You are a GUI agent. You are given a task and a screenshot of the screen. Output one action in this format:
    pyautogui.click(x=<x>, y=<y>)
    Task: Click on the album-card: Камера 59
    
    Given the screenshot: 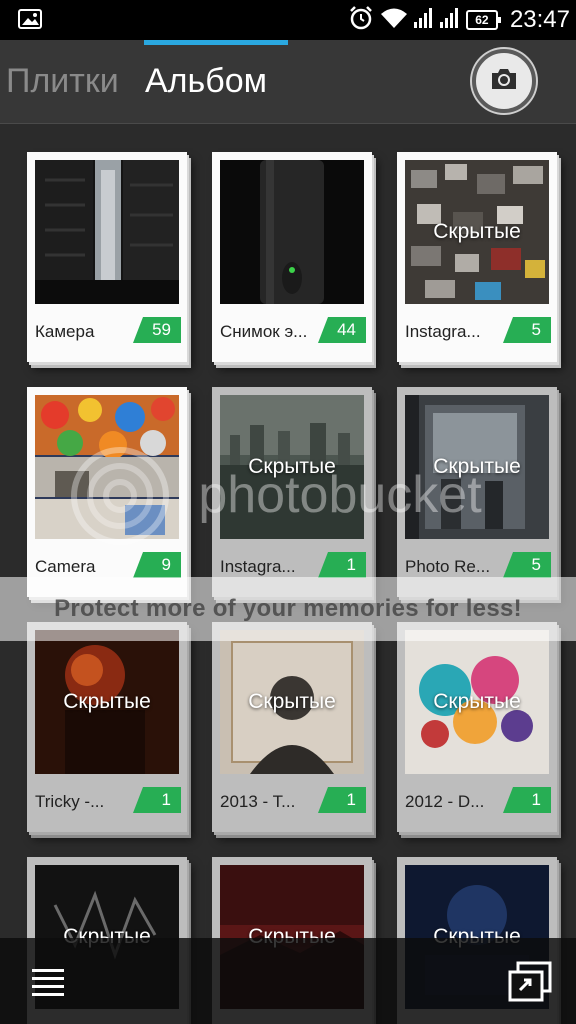 What is the action you would take?
    pyautogui.click(x=107, y=257)
    